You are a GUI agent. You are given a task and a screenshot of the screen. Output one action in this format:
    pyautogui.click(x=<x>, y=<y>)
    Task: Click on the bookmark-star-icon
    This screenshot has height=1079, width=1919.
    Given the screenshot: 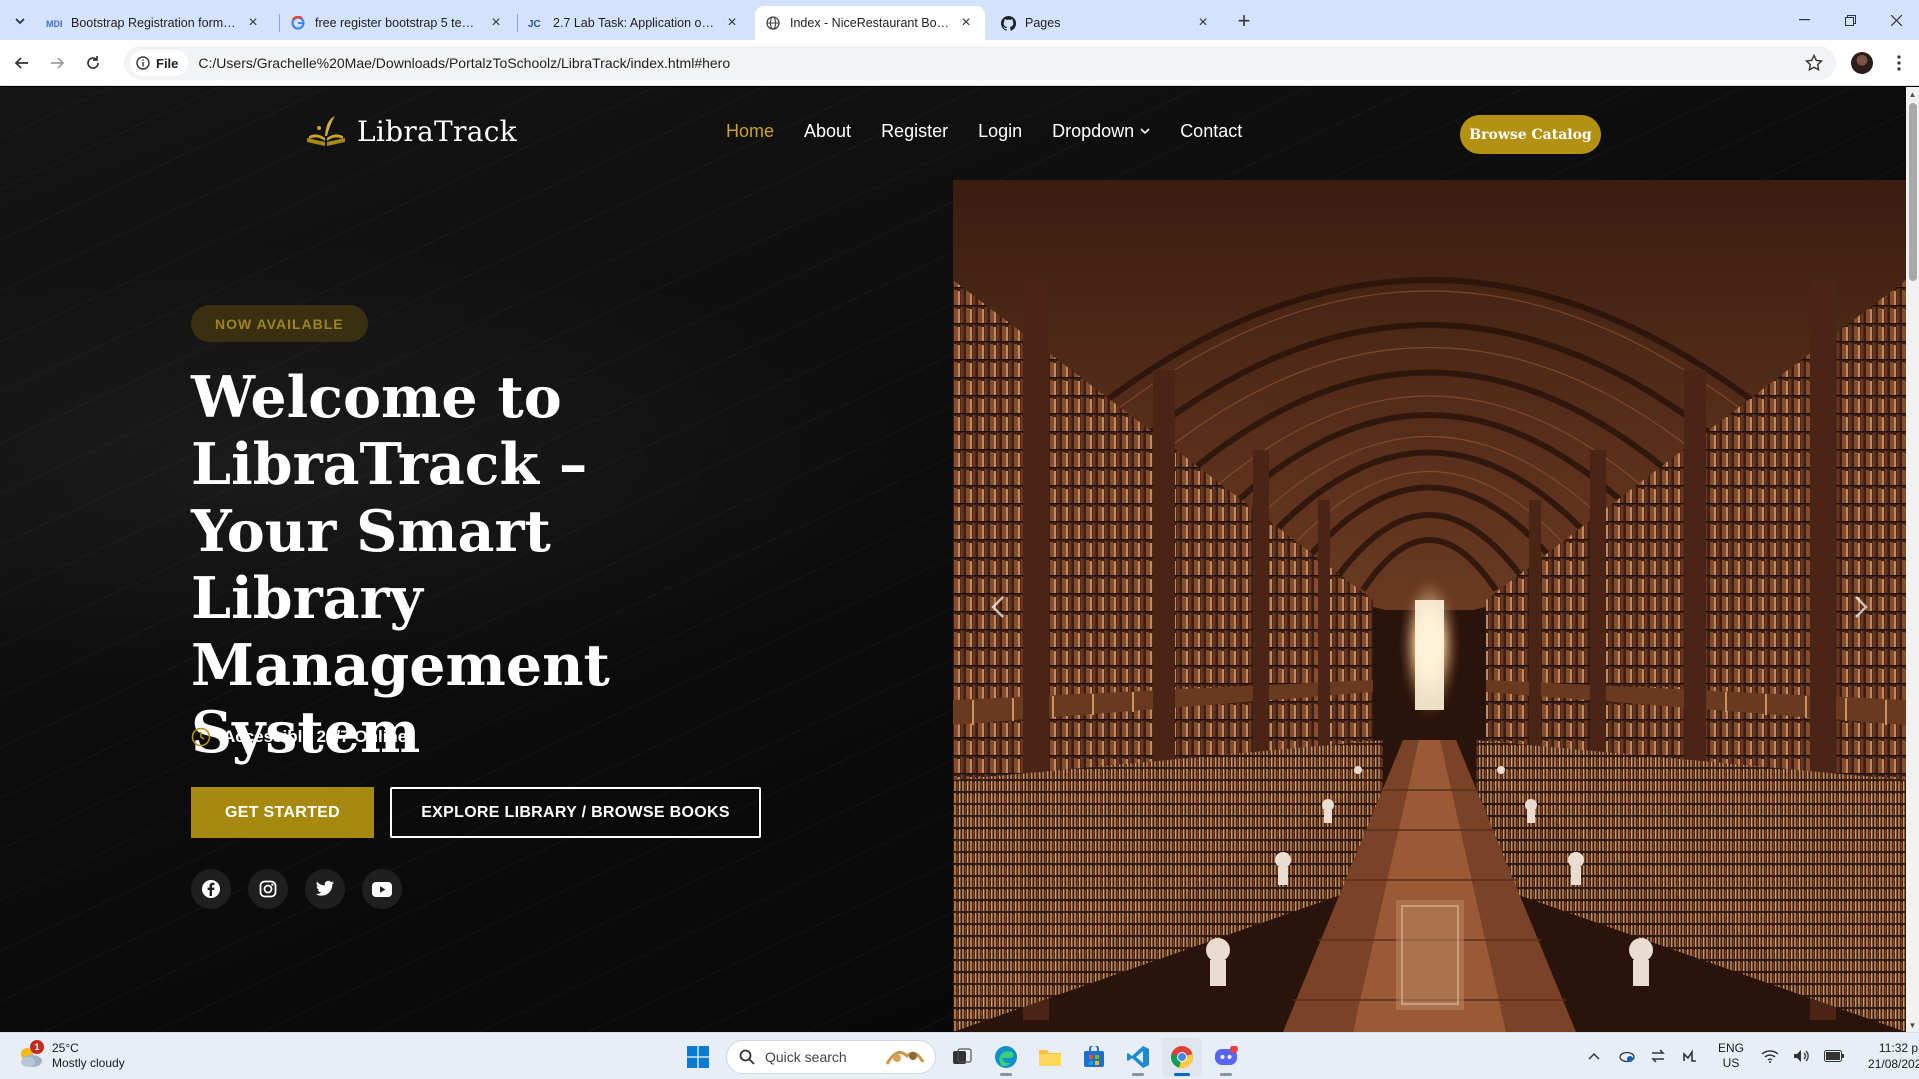 What is the action you would take?
    pyautogui.click(x=1814, y=63)
    